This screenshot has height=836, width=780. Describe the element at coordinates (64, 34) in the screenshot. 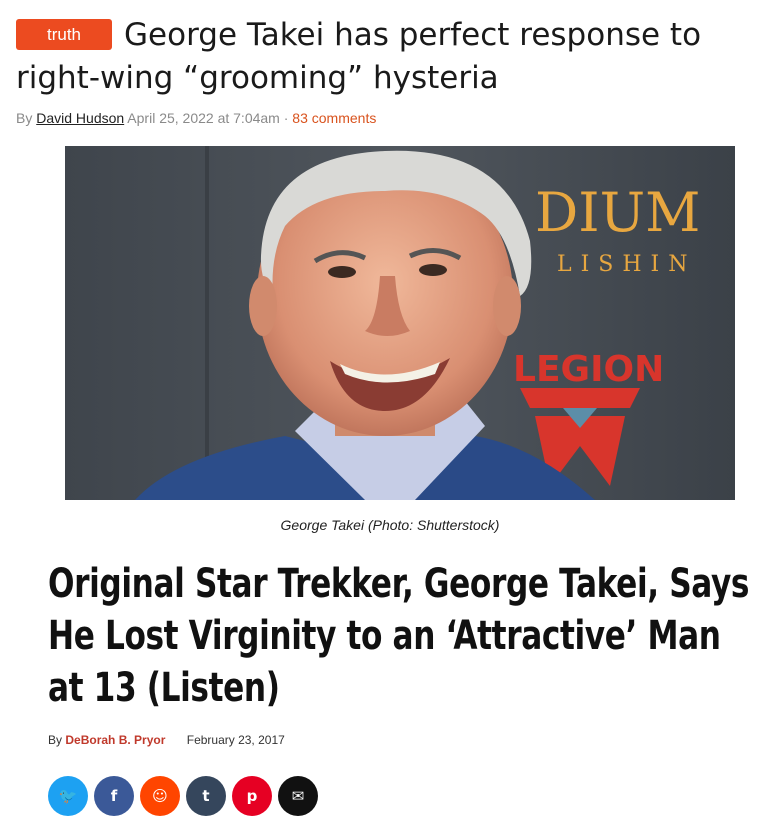

I see `category-tag: truth` at that location.